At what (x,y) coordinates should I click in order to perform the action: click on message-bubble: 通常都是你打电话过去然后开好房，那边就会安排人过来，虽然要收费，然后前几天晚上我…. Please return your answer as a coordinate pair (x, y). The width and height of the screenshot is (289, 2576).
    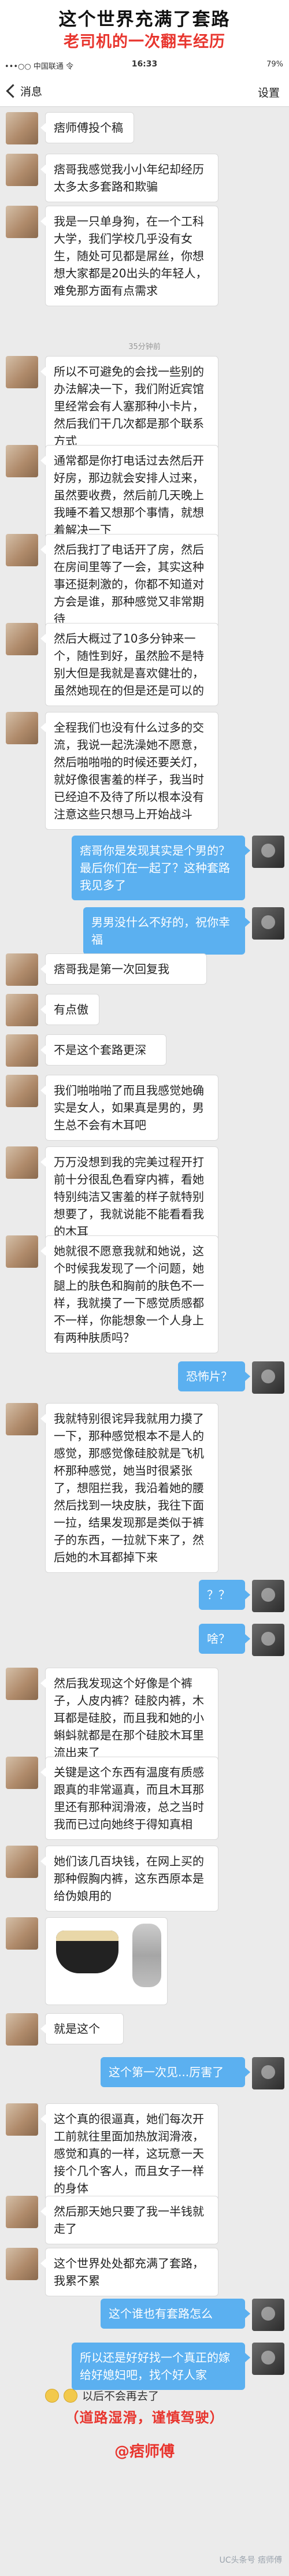
    Looking at the image, I should click on (129, 495).